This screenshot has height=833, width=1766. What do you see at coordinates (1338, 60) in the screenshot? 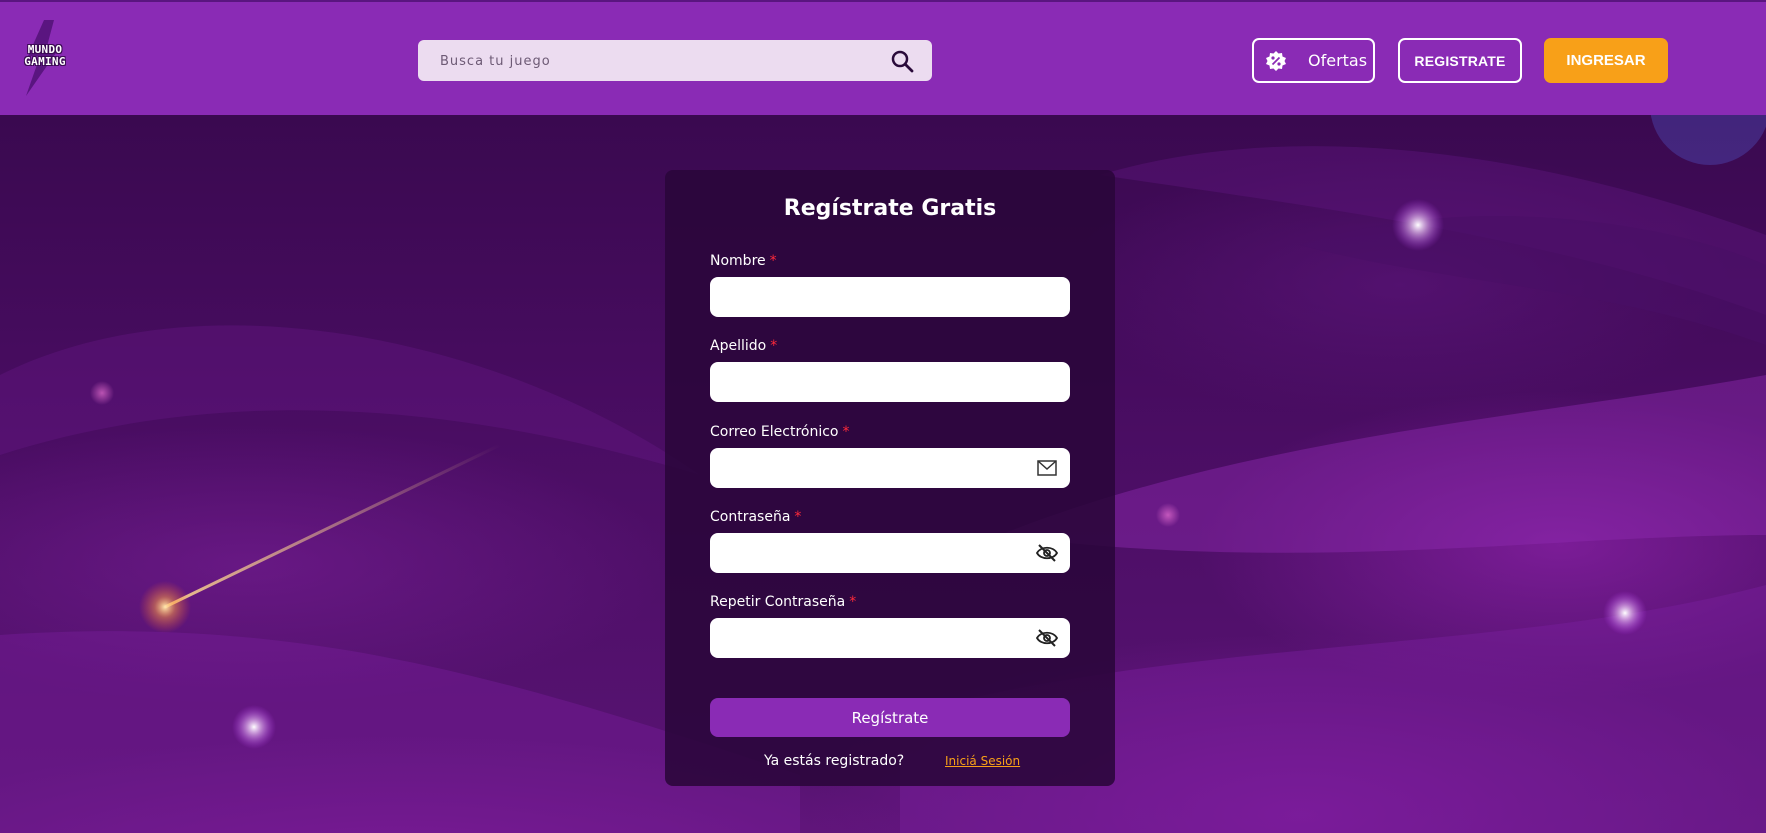
I see `ofertas-label: Ofertas` at bounding box center [1338, 60].